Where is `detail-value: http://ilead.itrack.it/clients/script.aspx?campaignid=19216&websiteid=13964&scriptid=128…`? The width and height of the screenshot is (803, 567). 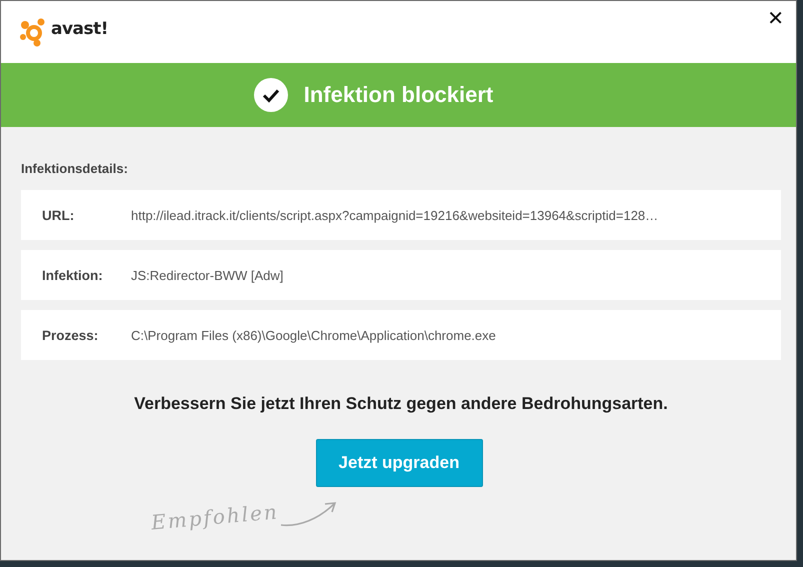
detail-value: http://ilead.itrack.it/clients/script.aspx?campaignid=19216&websiteid=13964&scriptid=128… is located at coordinates (394, 215).